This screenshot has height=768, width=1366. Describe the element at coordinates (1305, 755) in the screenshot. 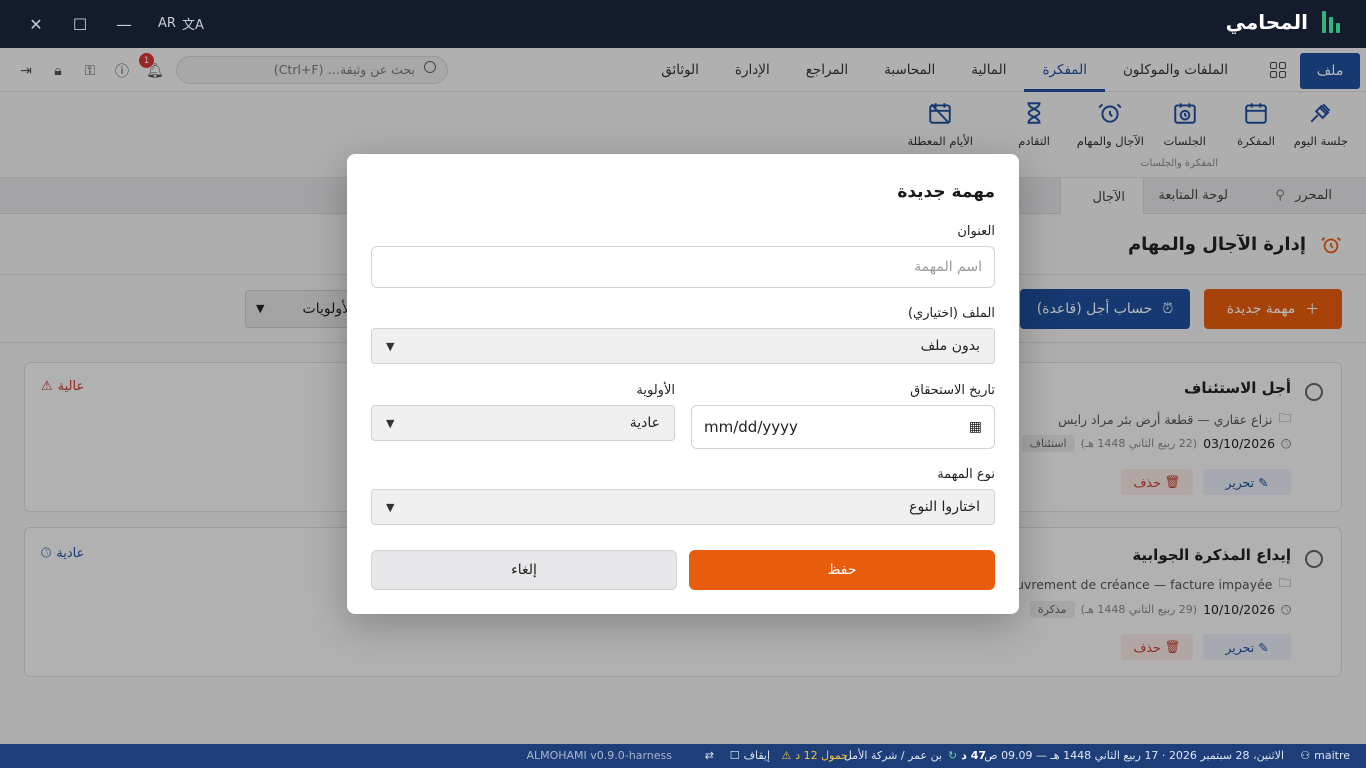

I see `user-icon: ⚇` at that location.